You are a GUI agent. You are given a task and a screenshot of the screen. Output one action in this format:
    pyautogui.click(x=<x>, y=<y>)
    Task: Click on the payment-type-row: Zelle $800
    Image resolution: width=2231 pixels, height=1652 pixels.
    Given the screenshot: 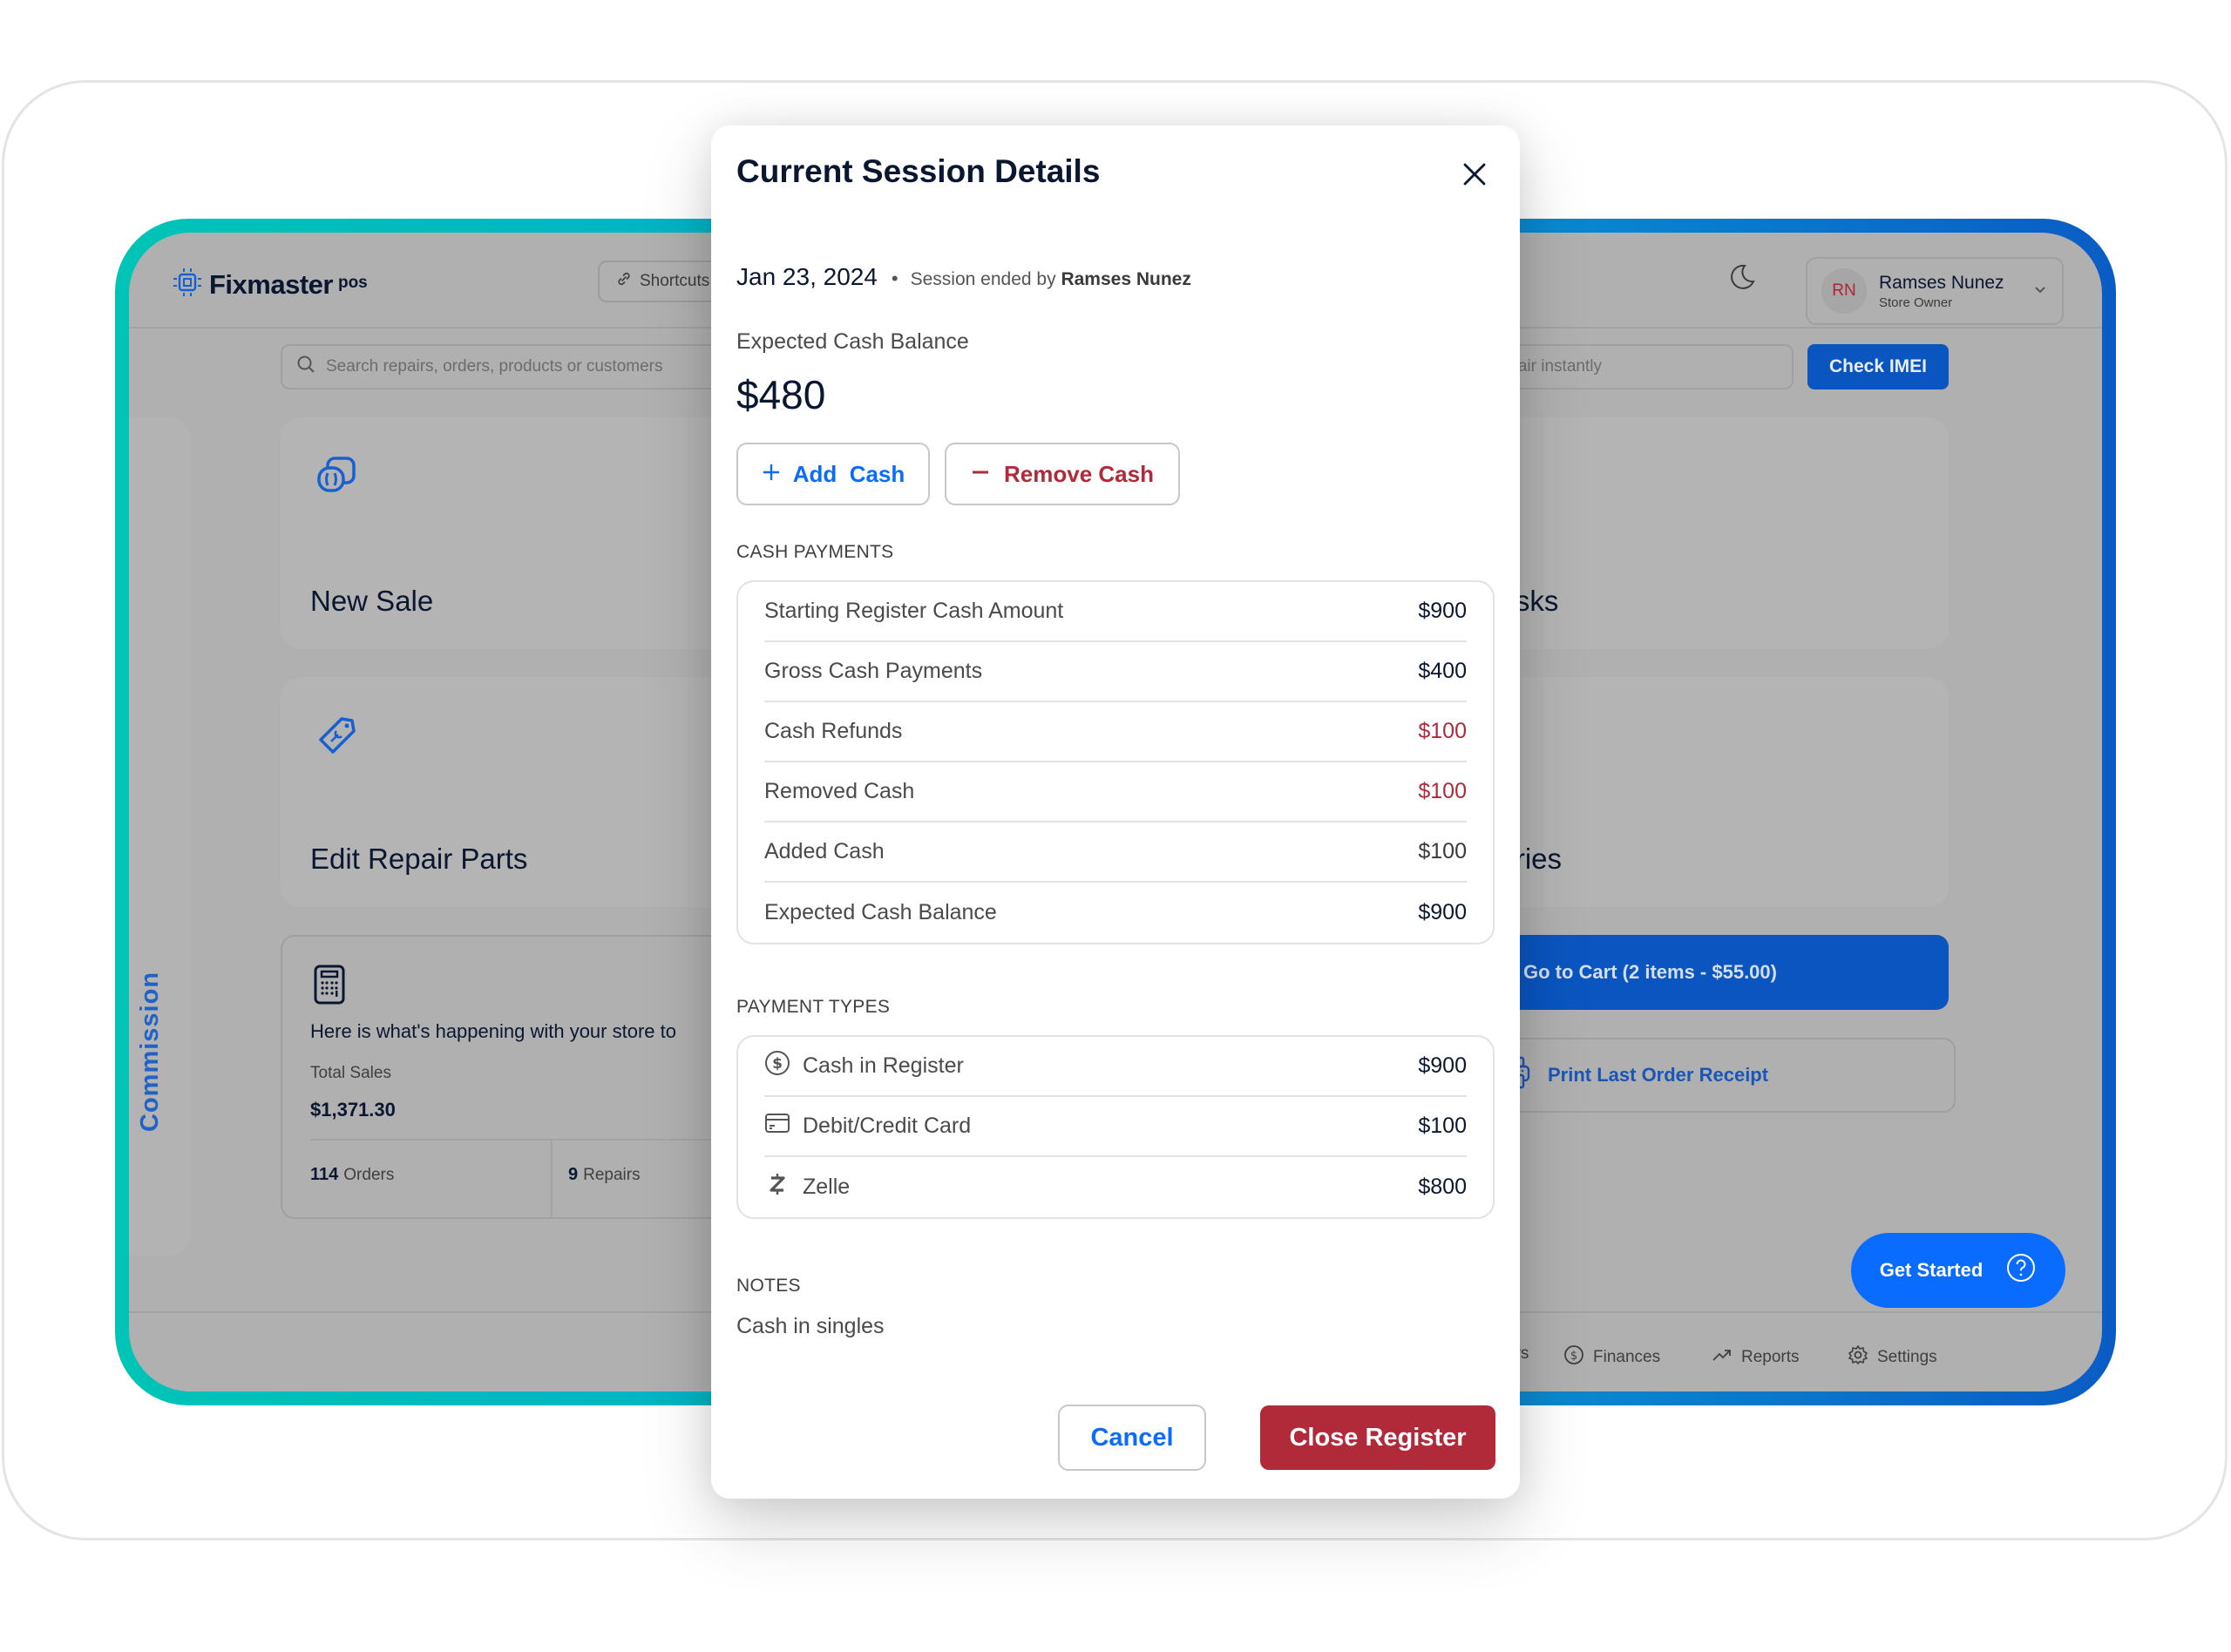 What is the action you would take?
    pyautogui.click(x=1115, y=1187)
    